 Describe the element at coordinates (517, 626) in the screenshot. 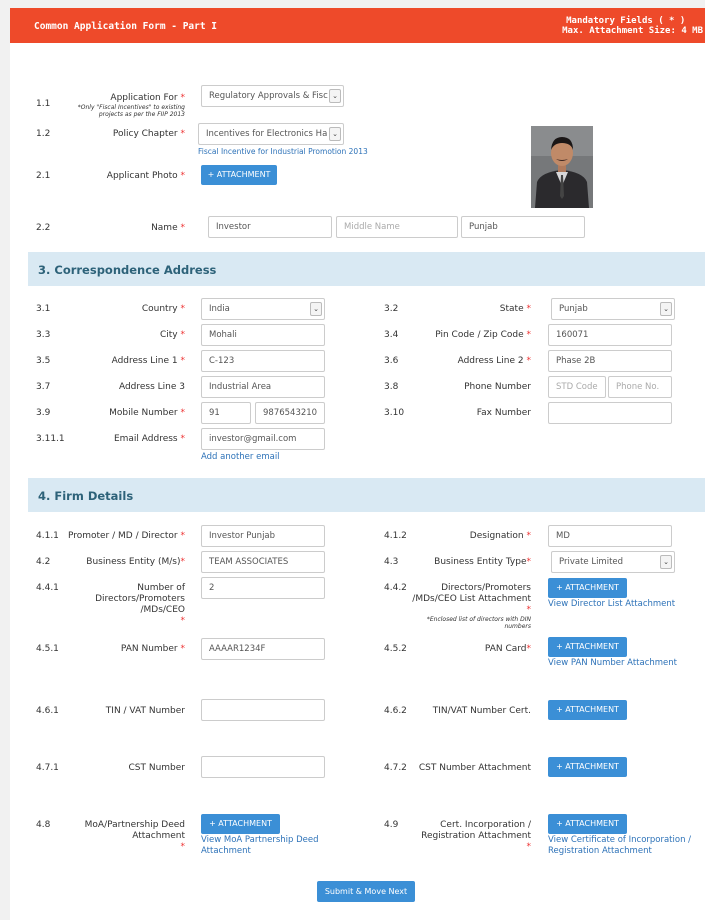

I see `label-note: numbers` at that location.